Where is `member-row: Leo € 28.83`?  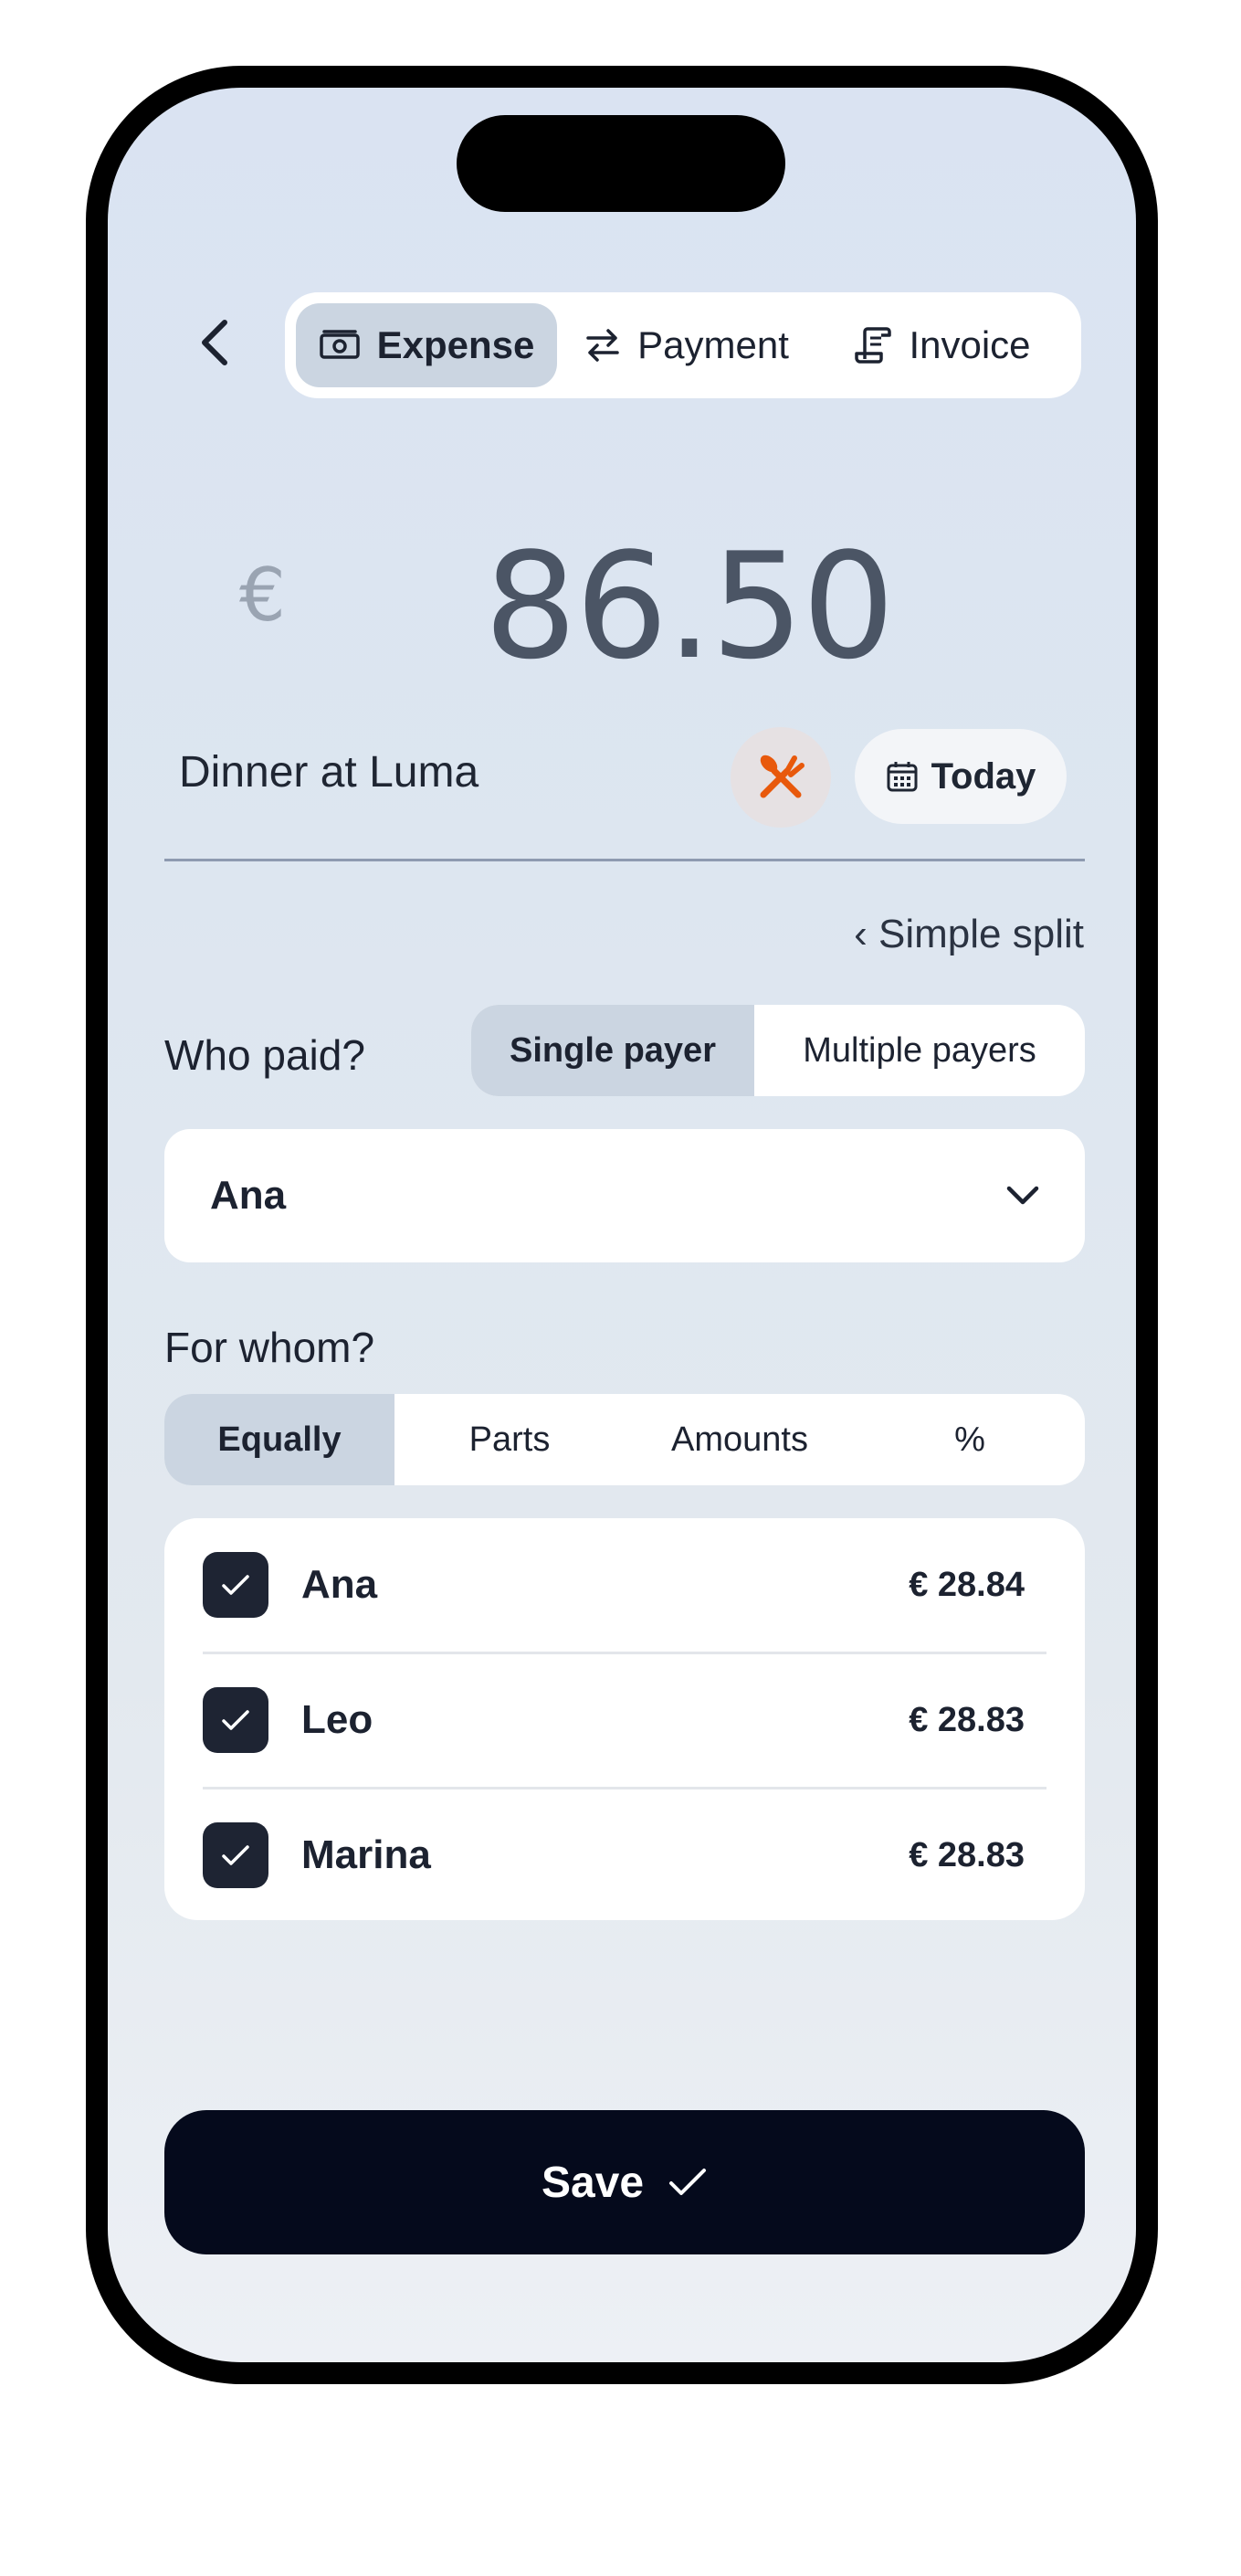
member-row: Leo € 28.83 is located at coordinates (624, 1721).